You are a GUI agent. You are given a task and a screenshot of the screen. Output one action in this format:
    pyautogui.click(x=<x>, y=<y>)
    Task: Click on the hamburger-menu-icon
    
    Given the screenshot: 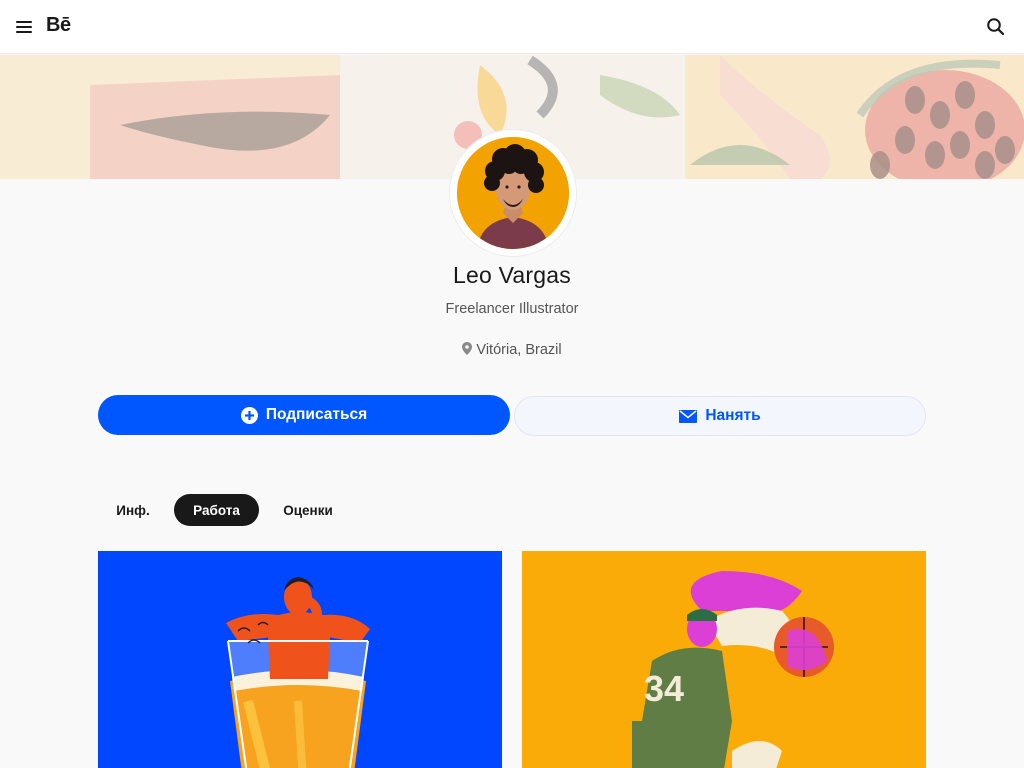 What is the action you would take?
    pyautogui.click(x=24, y=27)
    